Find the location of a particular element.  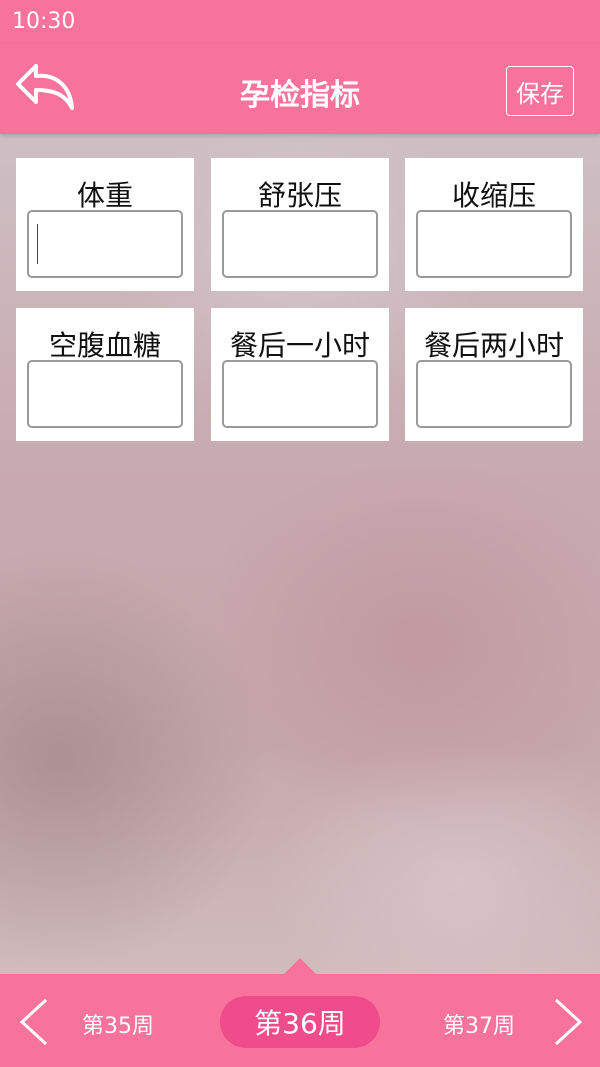

chevron-left-icon is located at coordinates (33, 1022).